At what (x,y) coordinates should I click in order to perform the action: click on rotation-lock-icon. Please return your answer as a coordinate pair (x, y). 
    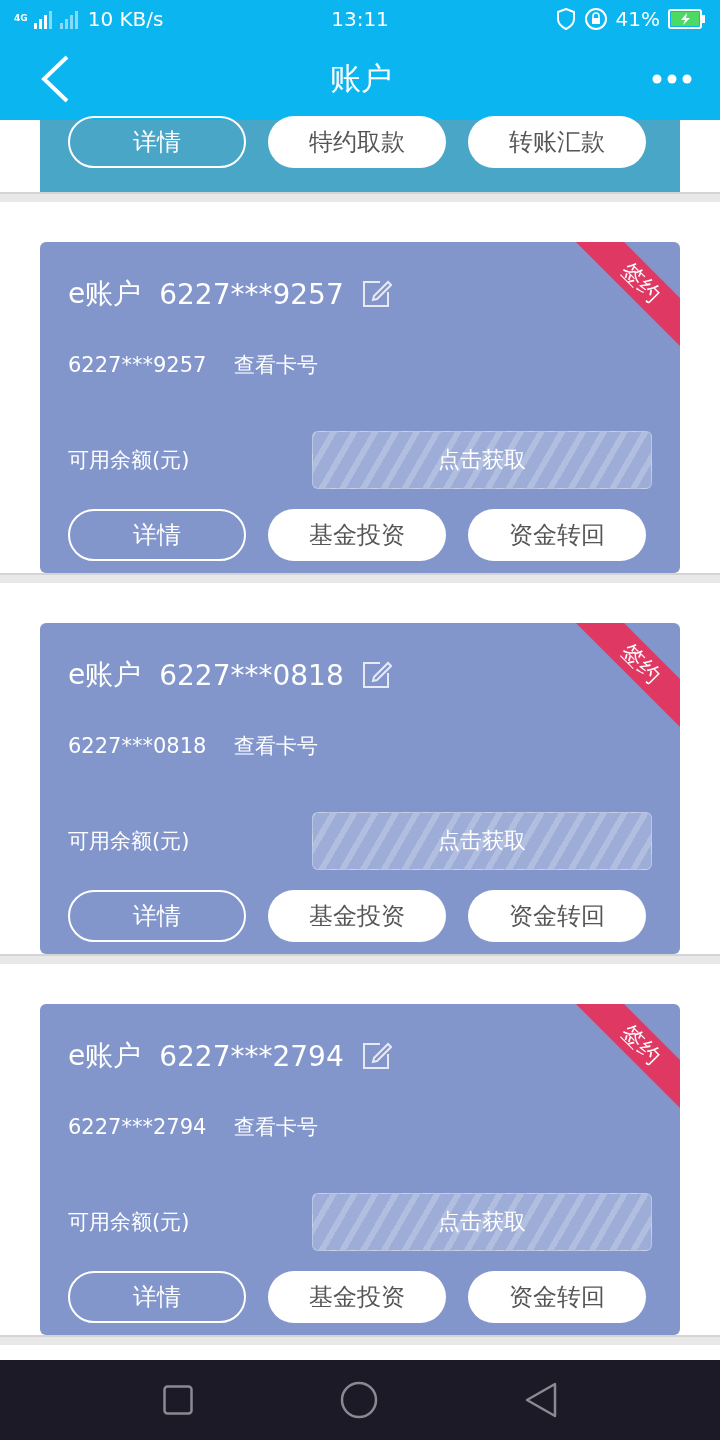
    Looking at the image, I should click on (595, 19).